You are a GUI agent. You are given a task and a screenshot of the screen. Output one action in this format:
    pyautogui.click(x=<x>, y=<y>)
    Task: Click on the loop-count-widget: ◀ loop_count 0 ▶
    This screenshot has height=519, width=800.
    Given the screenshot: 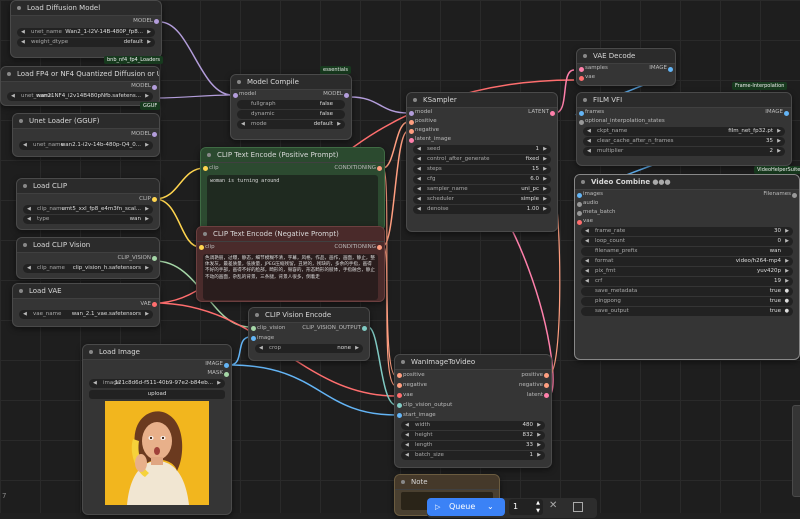 What is the action you would take?
    pyautogui.click(x=687, y=241)
    